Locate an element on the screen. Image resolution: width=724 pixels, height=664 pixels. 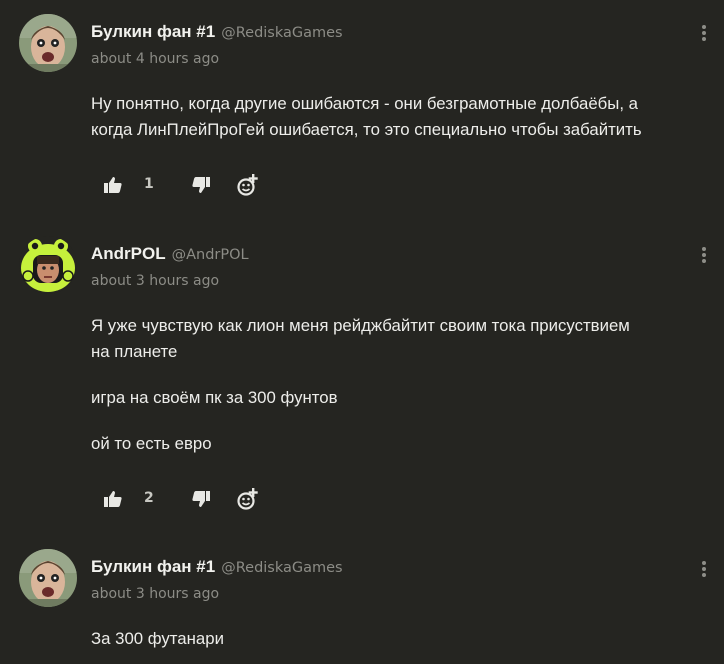
comment-actions: 1 is located at coordinates (188, 185).